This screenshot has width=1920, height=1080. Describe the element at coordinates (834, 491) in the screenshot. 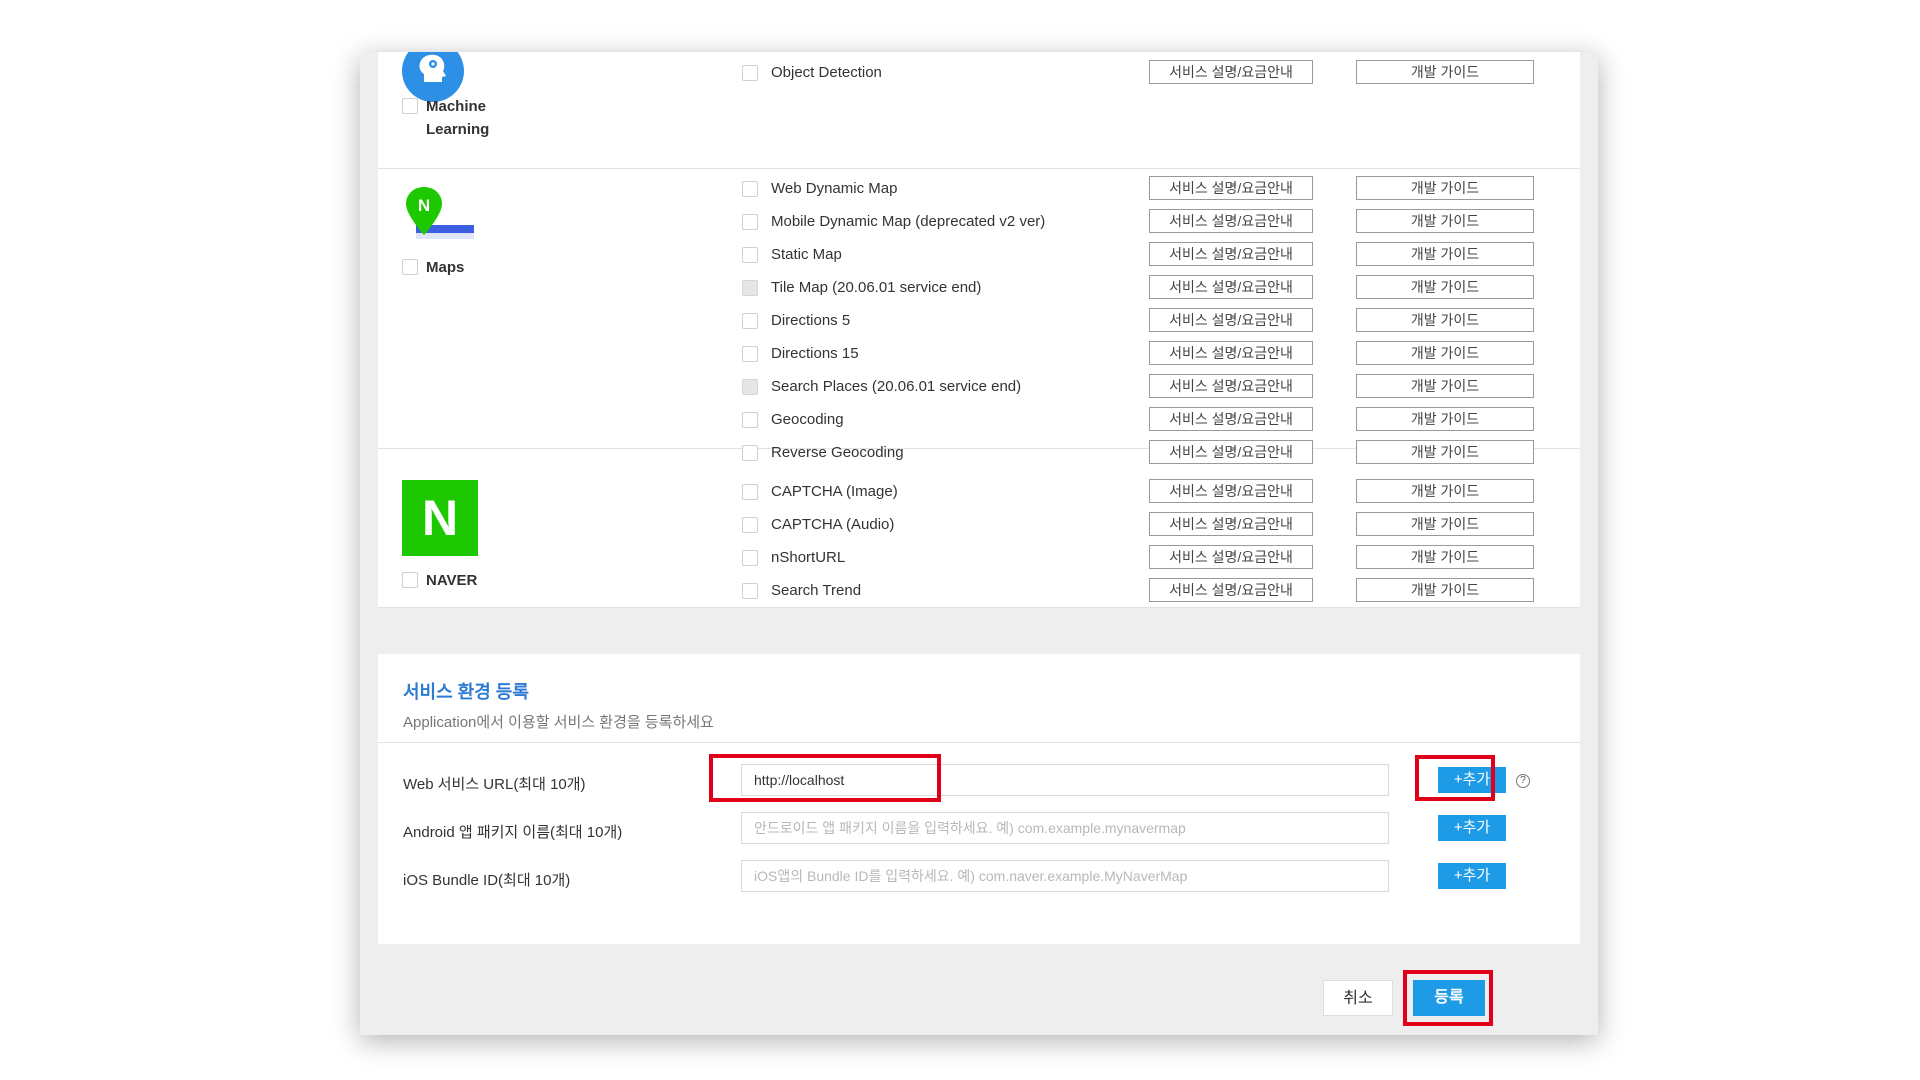

I see `service-name: CAPTCHA (Image)` at that location.